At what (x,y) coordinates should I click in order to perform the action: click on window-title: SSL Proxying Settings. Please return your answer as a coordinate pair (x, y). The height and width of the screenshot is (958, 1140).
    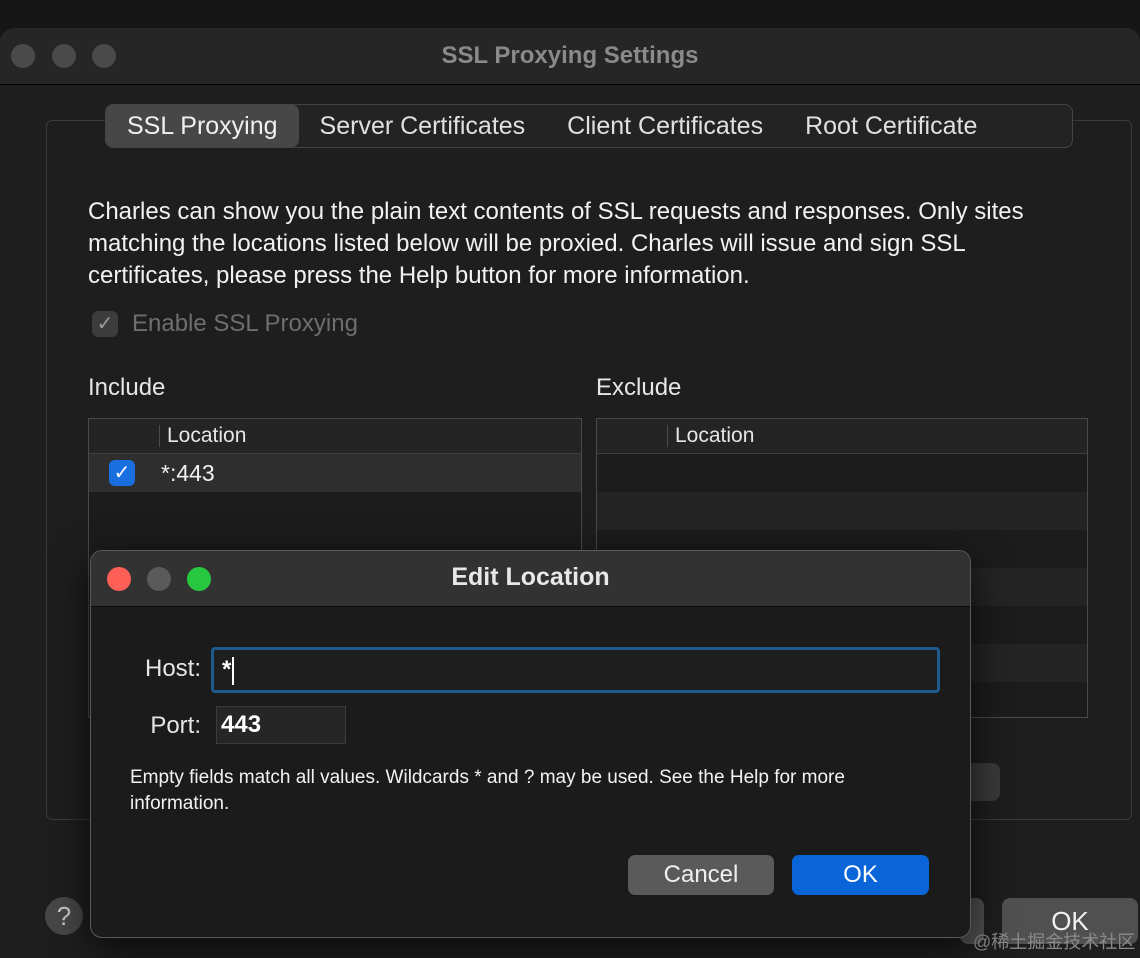
    Looking at the image, I should click on (570, 55).